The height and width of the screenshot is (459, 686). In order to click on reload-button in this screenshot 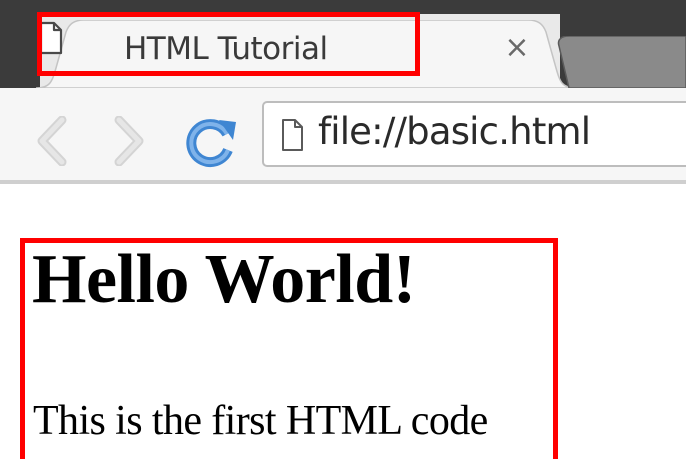, I will do `click(210, 142)`.